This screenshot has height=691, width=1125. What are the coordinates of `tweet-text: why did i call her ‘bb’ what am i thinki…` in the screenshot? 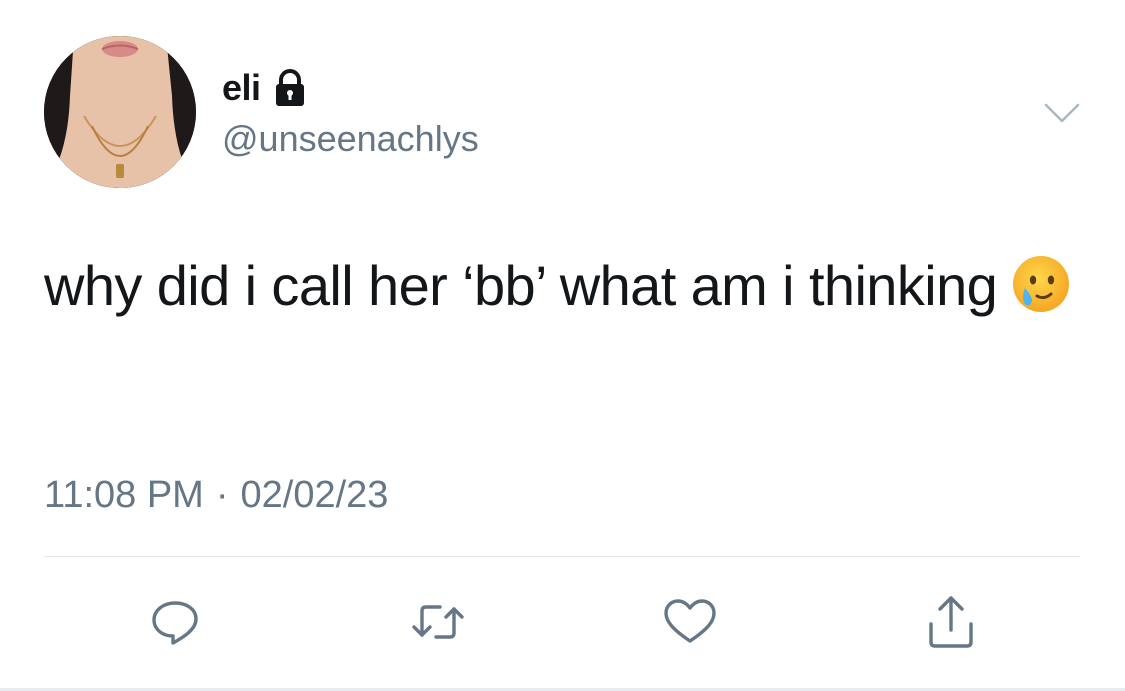 It's located at (564, 286).